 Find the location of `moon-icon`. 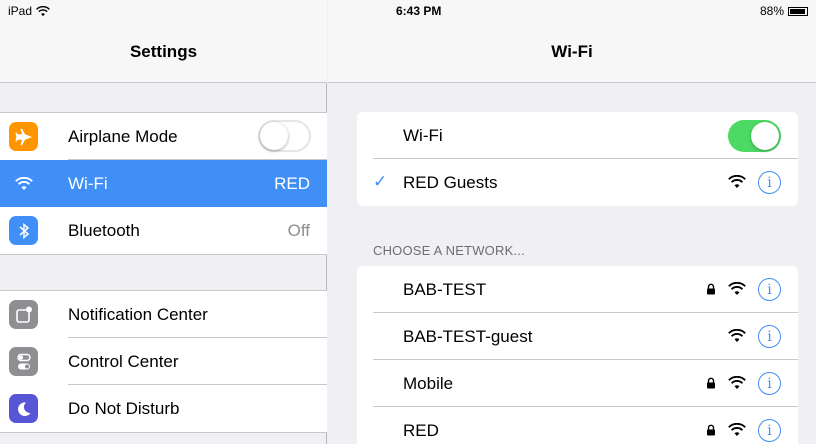

moon-icon is located at coordinates (23, 408).